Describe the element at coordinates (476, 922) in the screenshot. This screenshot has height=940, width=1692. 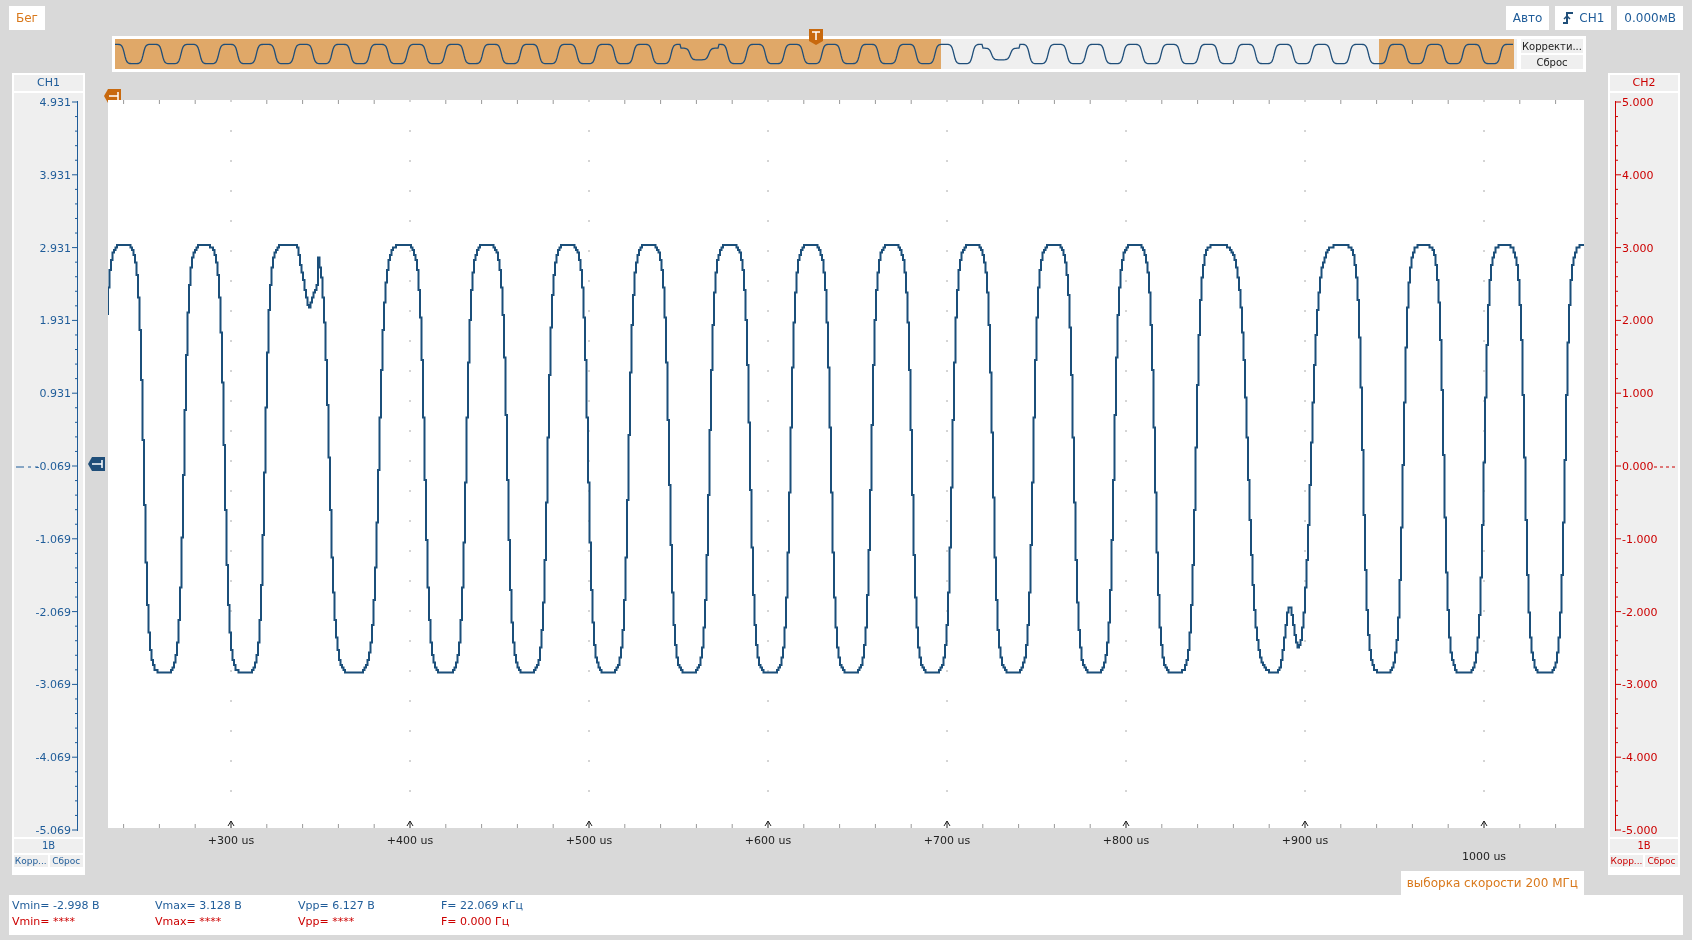
I see `measurement-value: F= 0.000 Гц` at that location.